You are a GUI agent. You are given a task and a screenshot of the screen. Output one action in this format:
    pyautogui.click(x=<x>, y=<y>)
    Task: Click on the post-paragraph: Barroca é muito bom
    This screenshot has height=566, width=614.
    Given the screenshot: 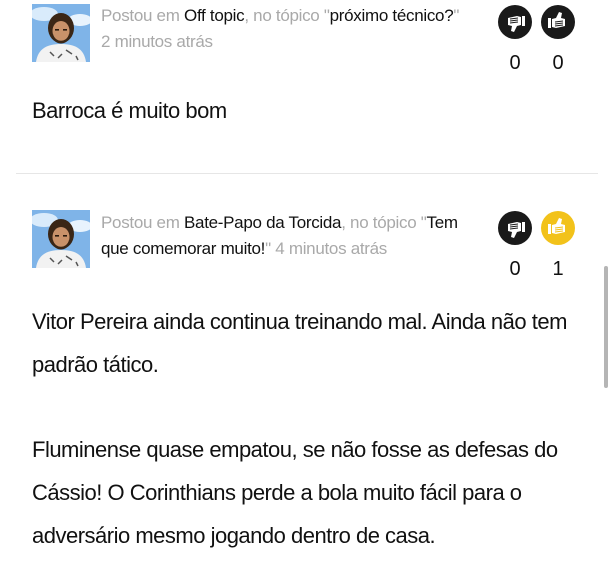 What is the action you would take?
    pyautogui.click(x=129, y=110)
    